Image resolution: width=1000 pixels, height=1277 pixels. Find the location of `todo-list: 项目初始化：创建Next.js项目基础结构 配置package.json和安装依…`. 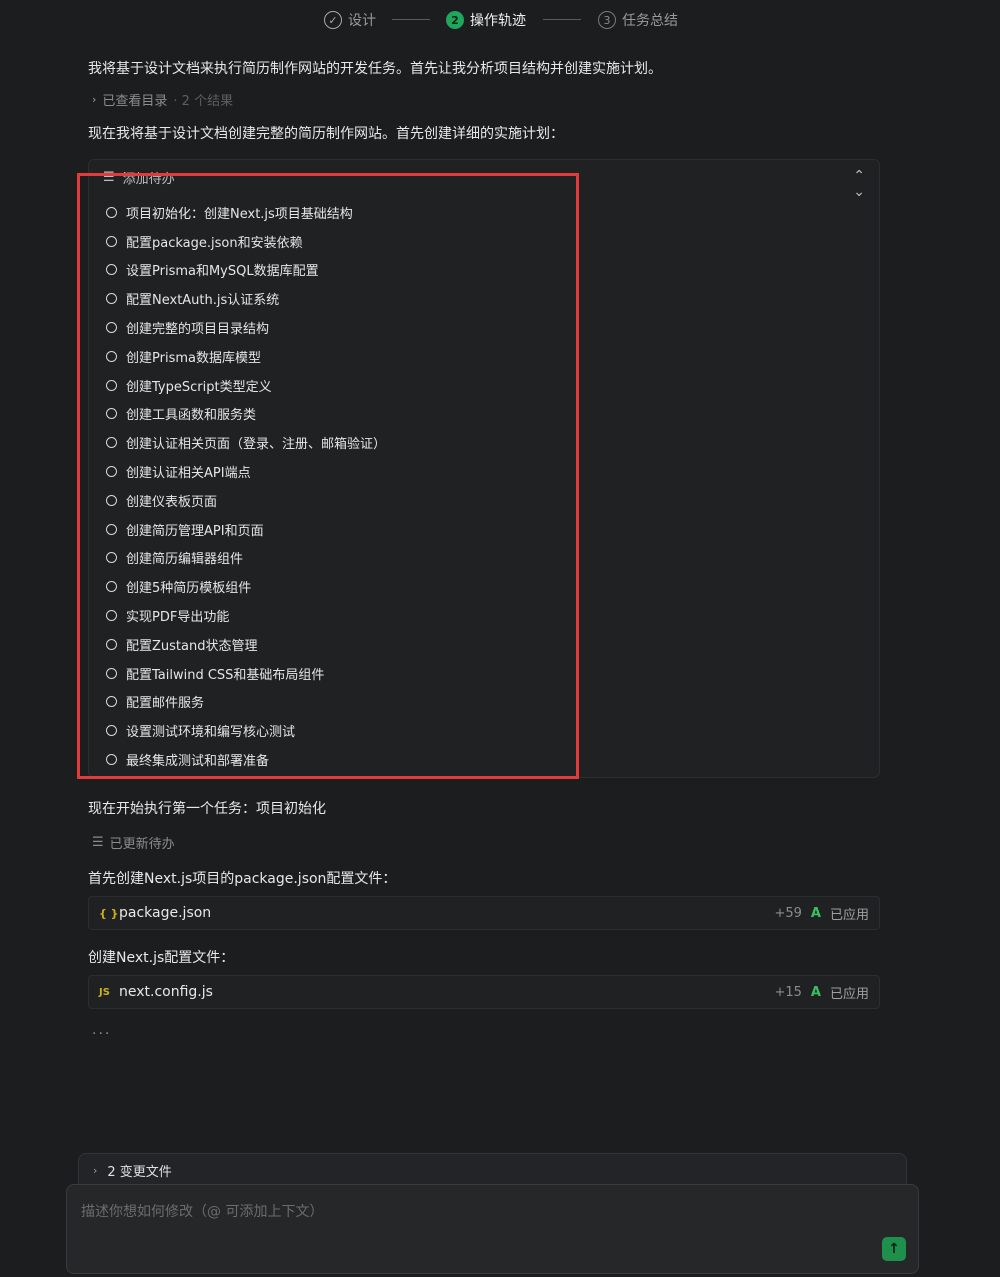

todo-list: 项目初始化：创建Next.js项目基础结构 配置package.json和安装依… is located at coordinates (246, 486).